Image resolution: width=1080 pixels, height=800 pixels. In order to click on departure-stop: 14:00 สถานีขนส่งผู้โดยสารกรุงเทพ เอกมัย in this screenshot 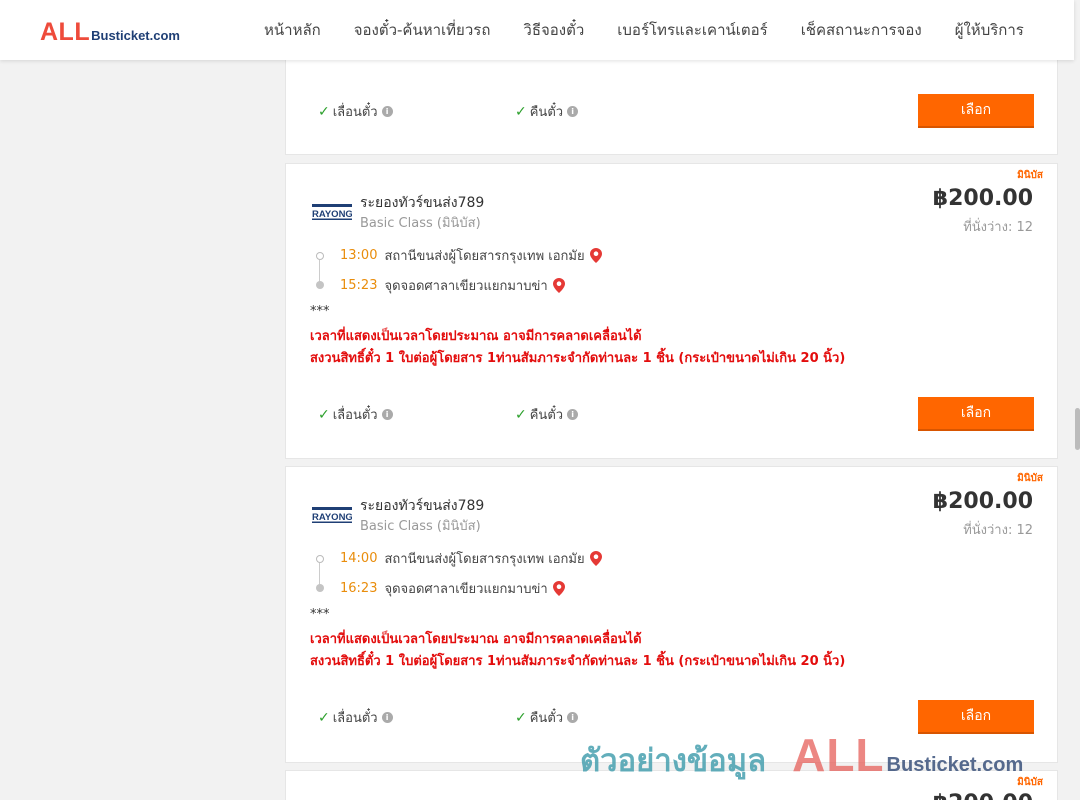, I will do `click(471, 558)`.